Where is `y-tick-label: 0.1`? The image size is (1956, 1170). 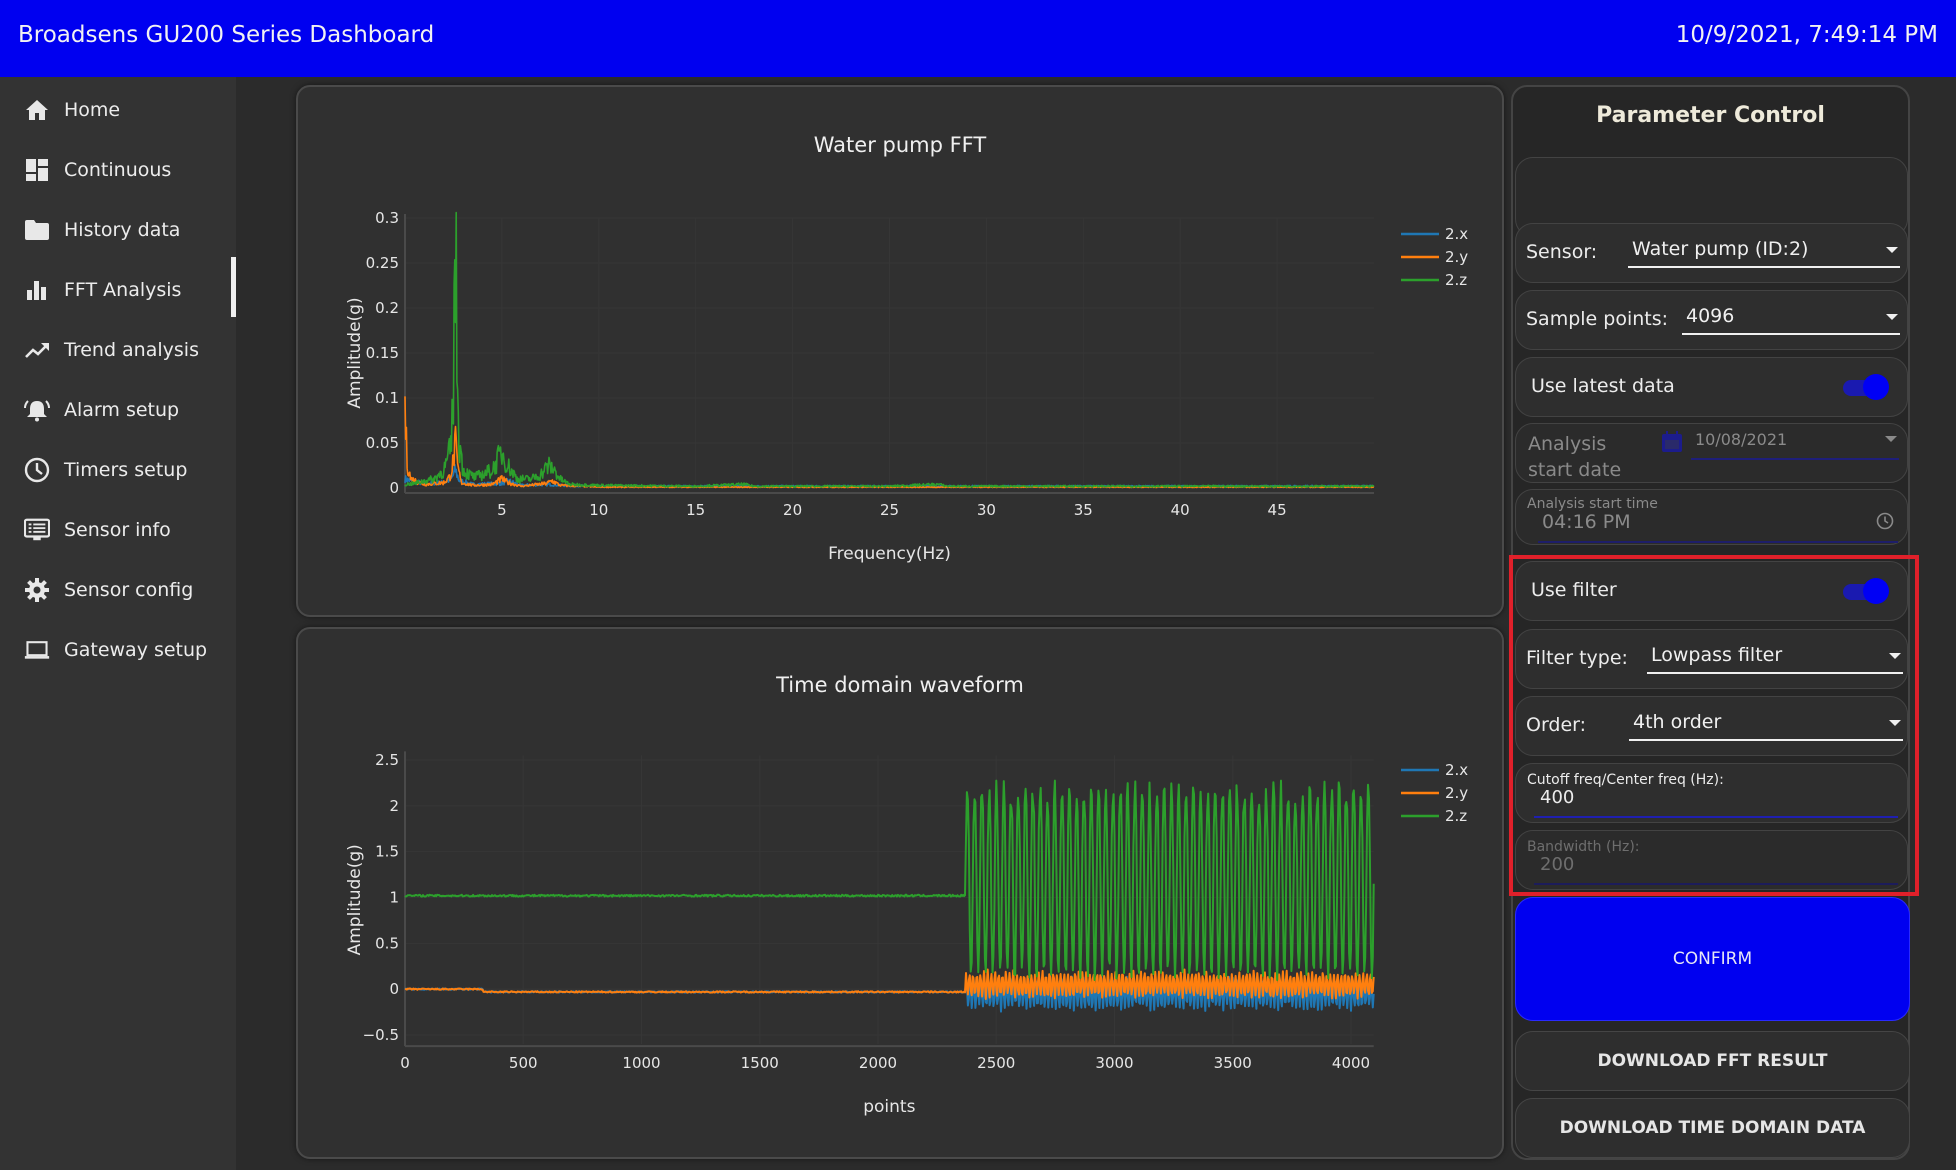 y-tick-label: 0.1 is located at coordinates (387, 398).